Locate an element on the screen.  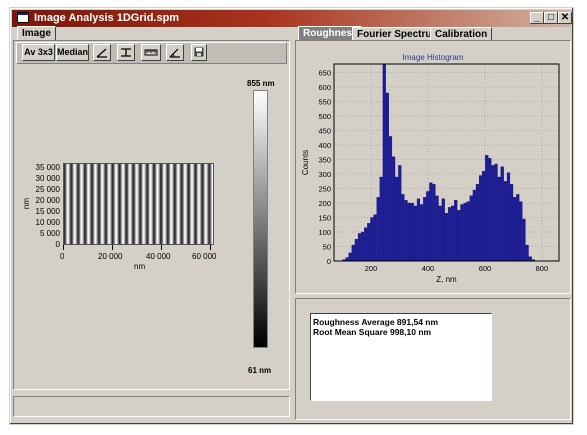
x-tick-label: 600 is located at coordinates (485, 268).